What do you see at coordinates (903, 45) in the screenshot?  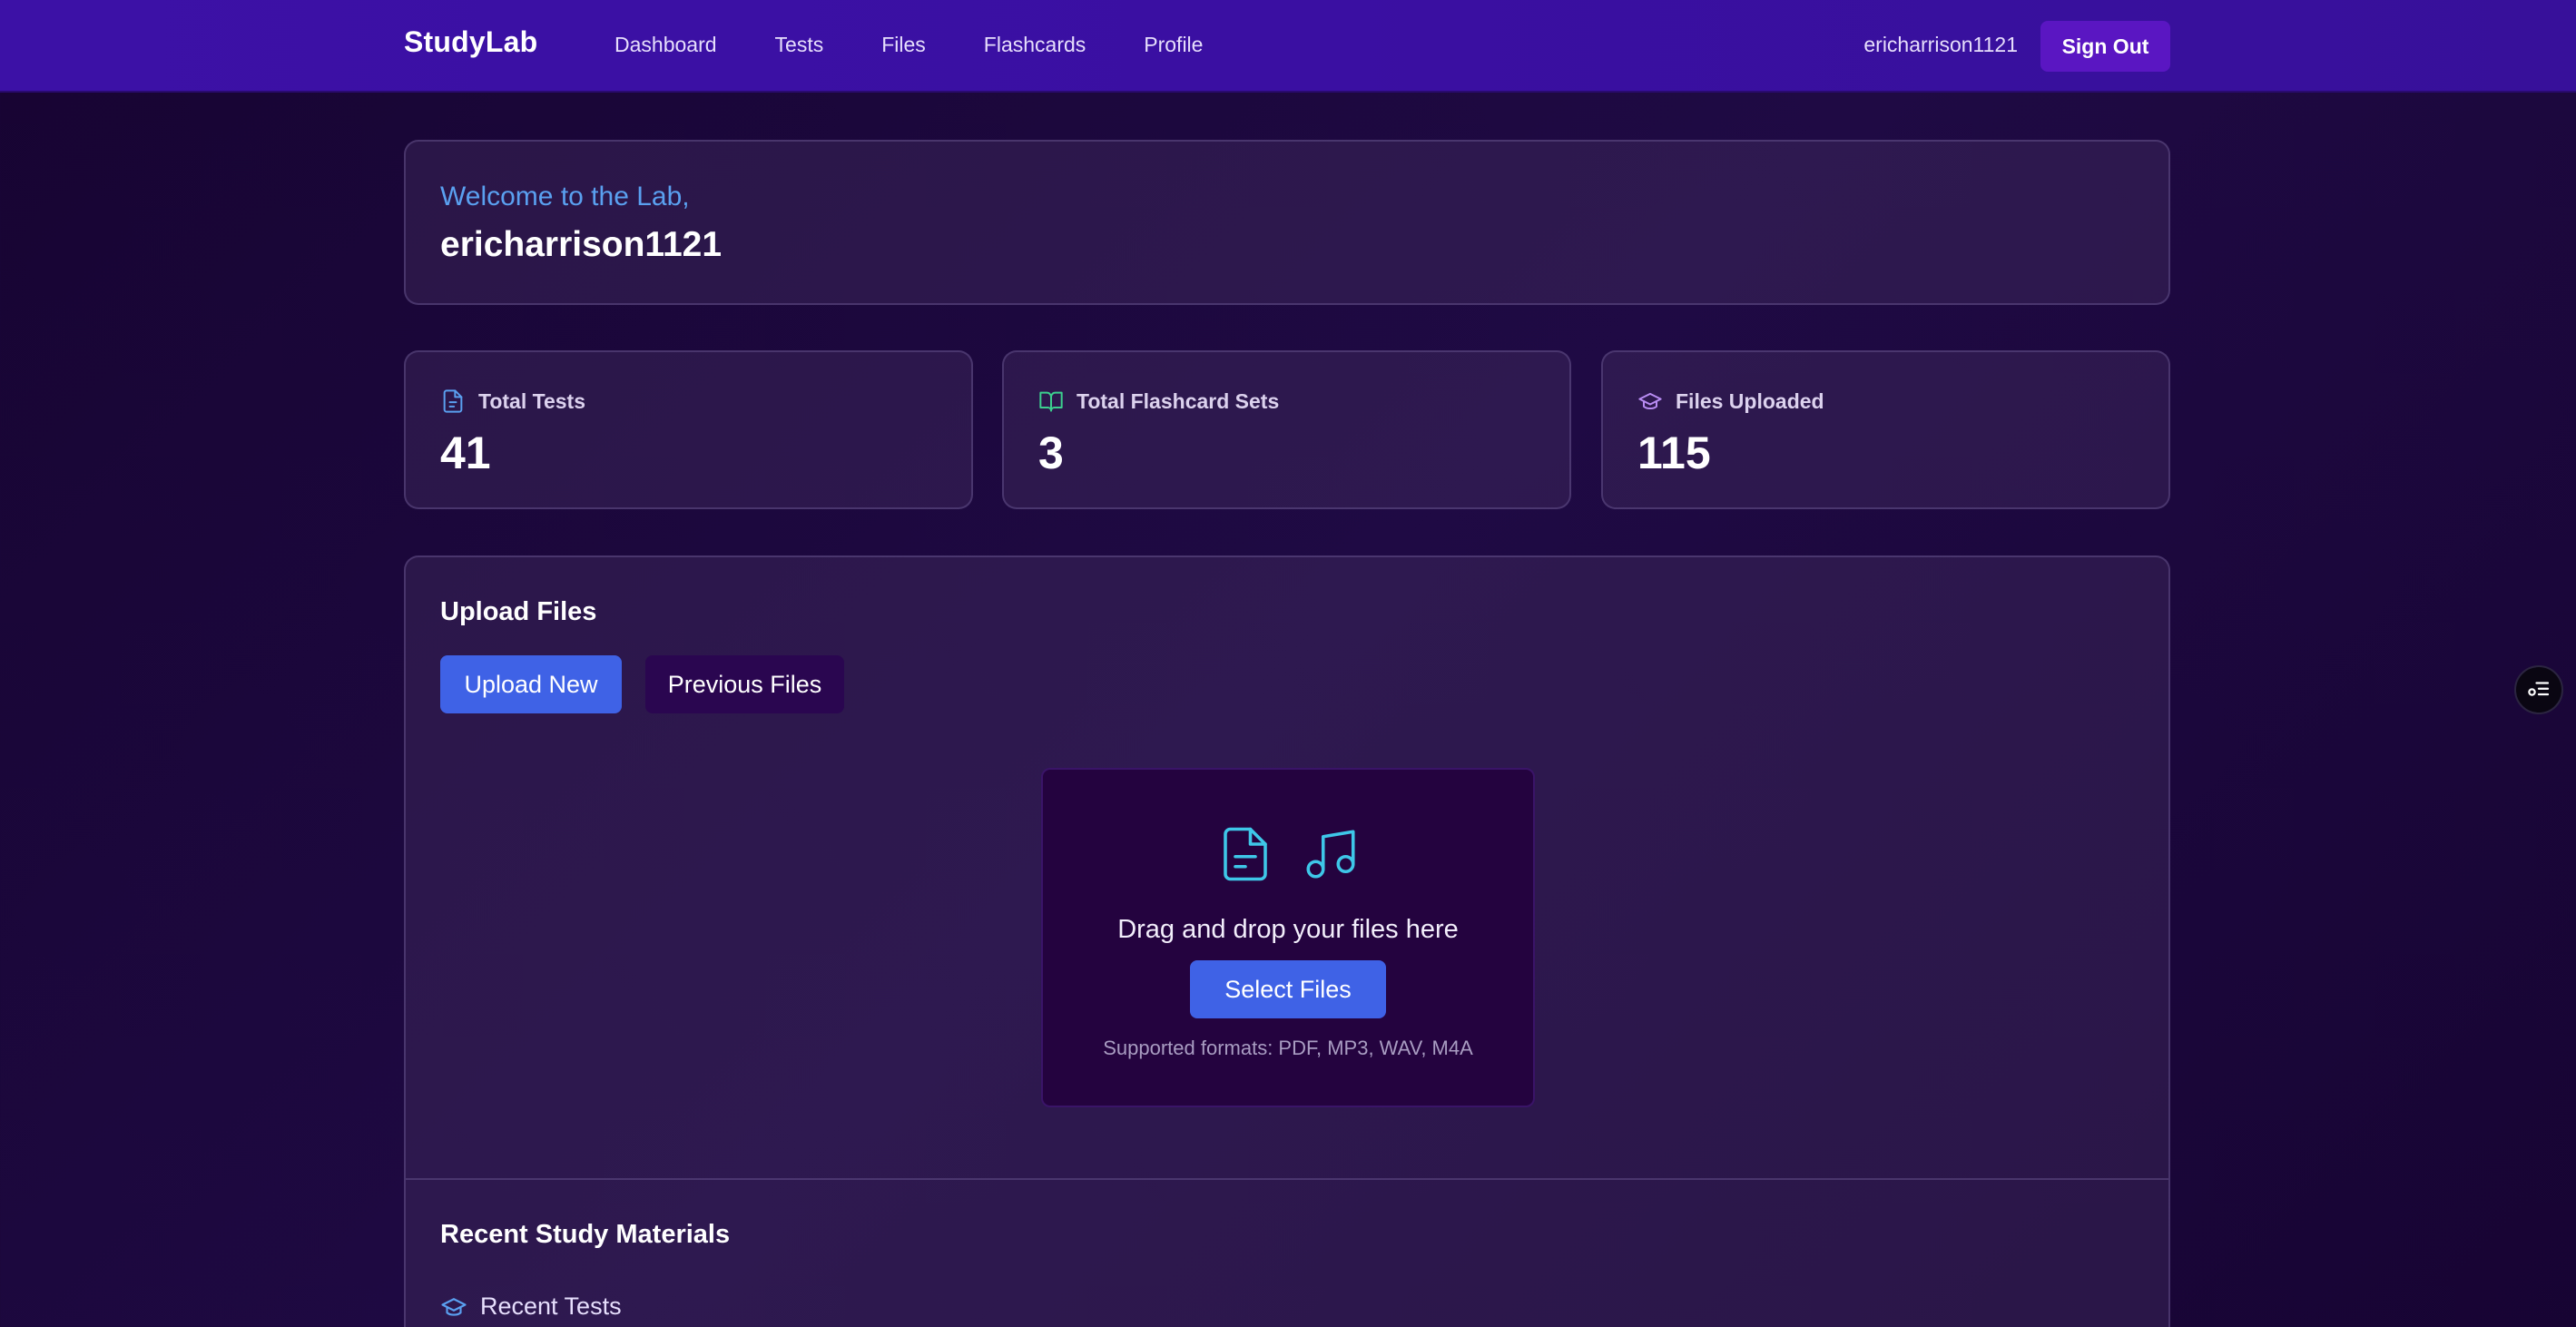 I see `nav-link-files: Files` at bounding box center [903, 45].